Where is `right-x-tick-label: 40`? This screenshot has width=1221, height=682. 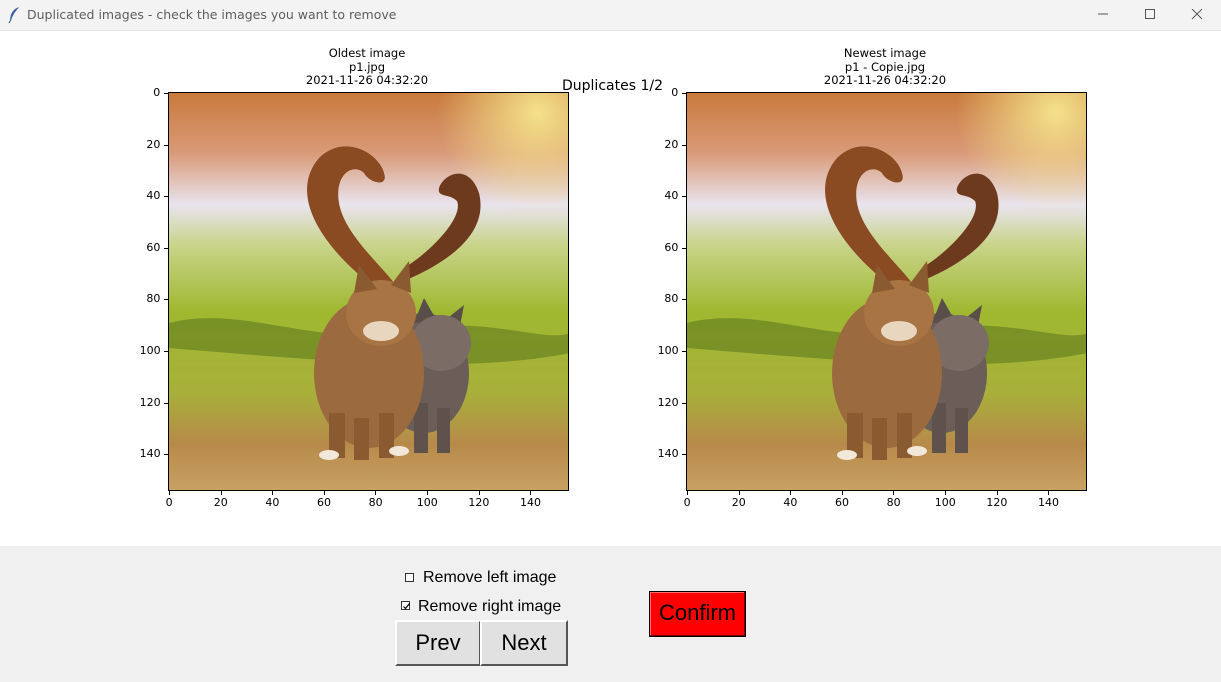
right-x-tick-label: 40 is located at coordinates (790, 502).